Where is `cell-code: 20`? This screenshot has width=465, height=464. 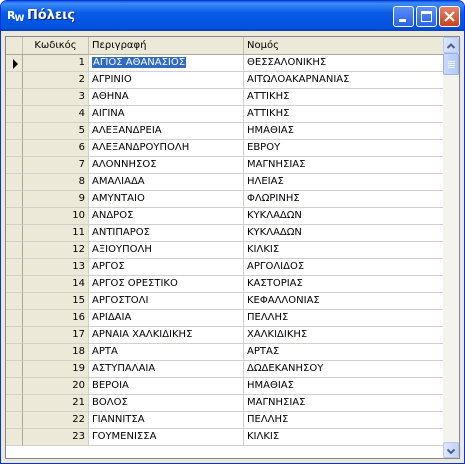 cell-code: 20 is located at coordinates (56, 386).